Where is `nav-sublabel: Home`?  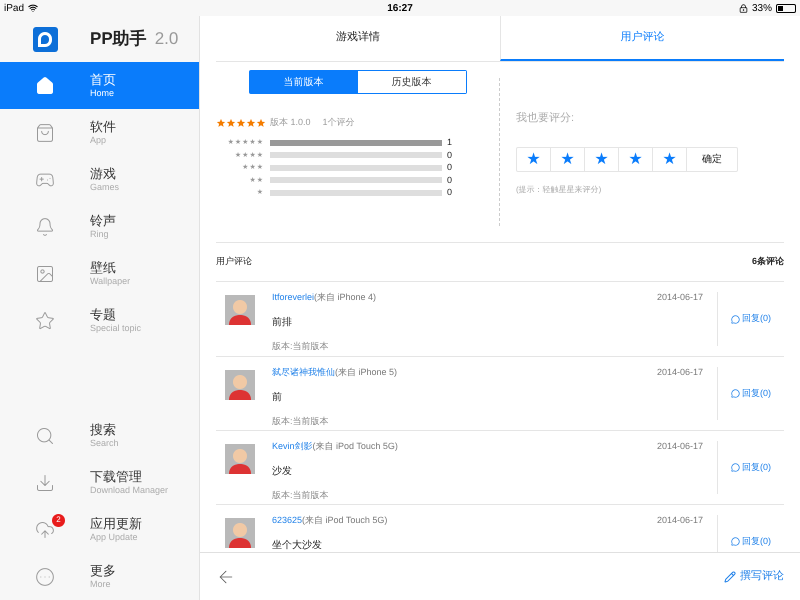
nav-sublabel: Home is located at coordinates (103, 94).